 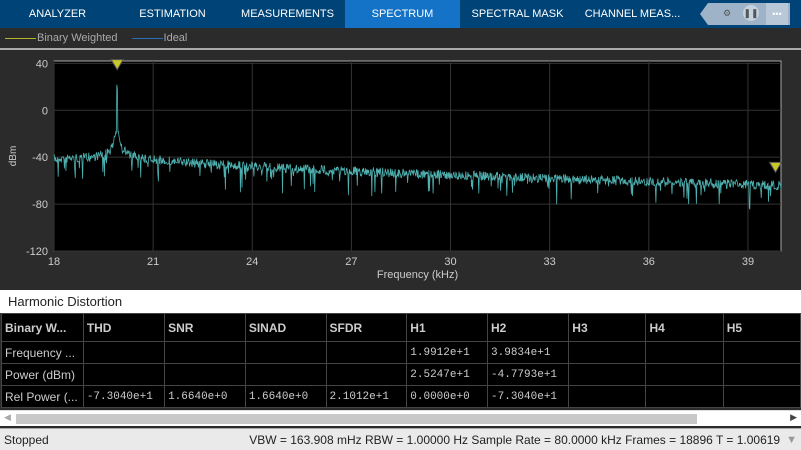 I want to click on y-axis-label: dBm, so click(x=13, y=156).